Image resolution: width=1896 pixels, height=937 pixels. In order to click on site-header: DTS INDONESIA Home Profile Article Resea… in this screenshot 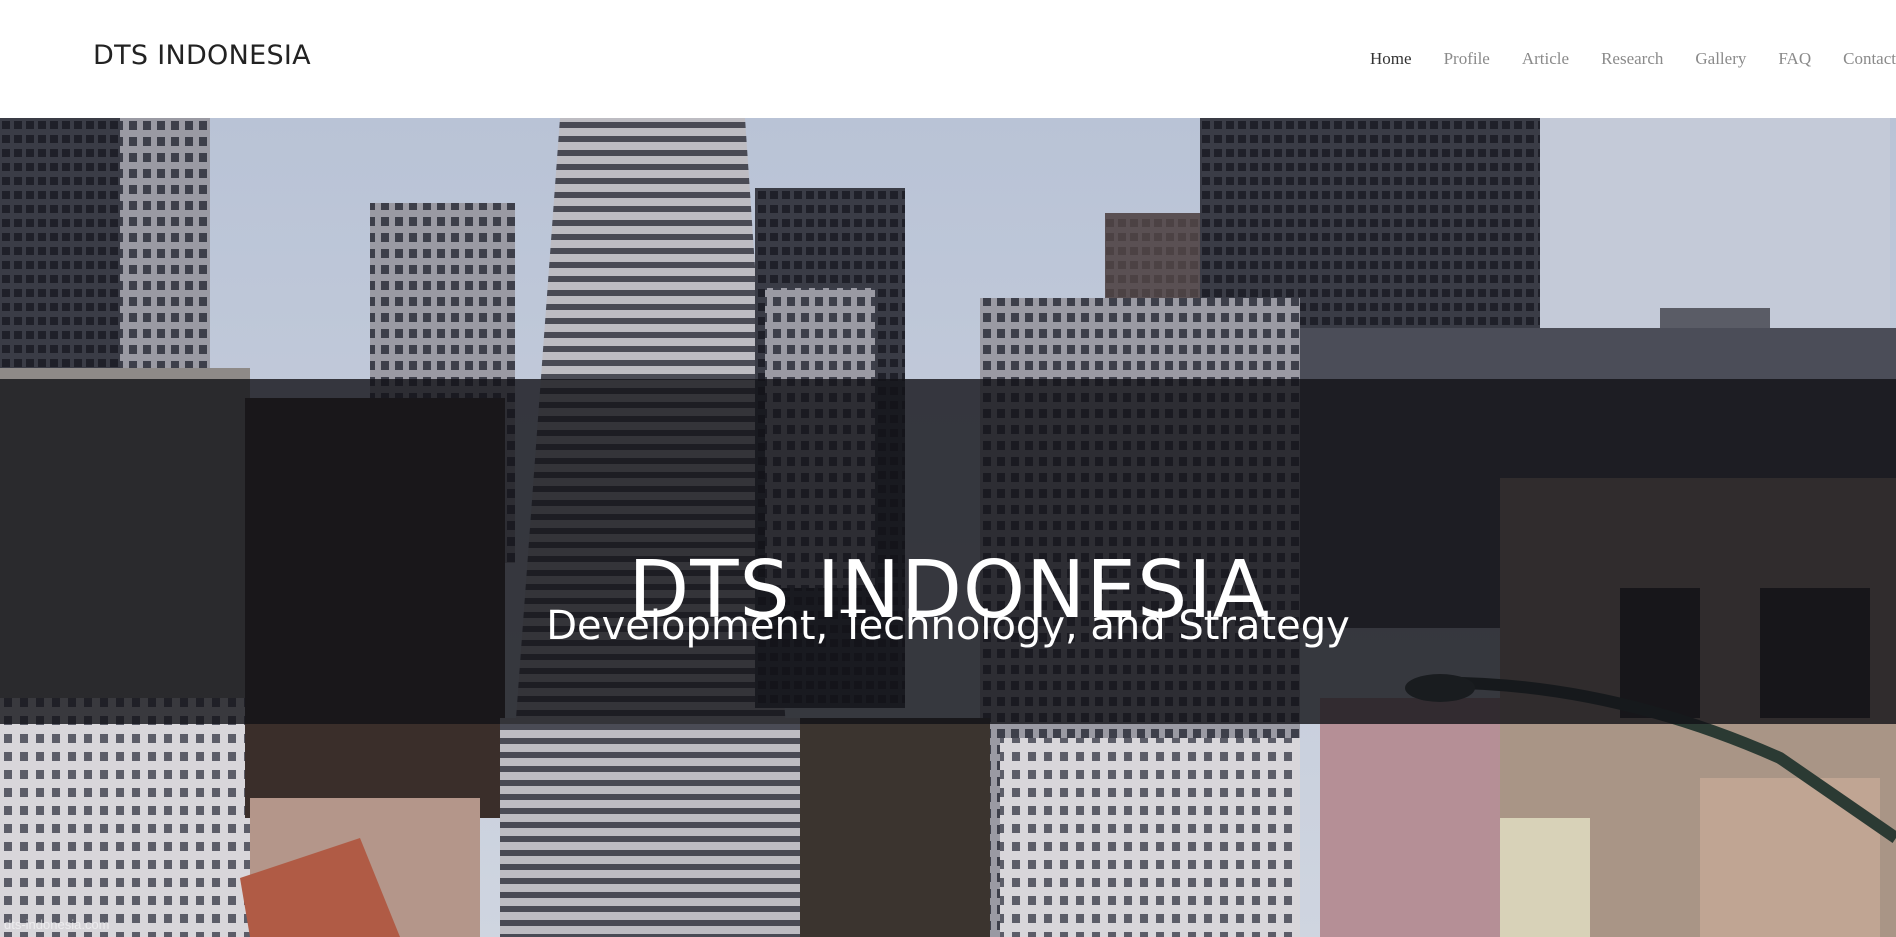, I will do `click(948, 59)`.